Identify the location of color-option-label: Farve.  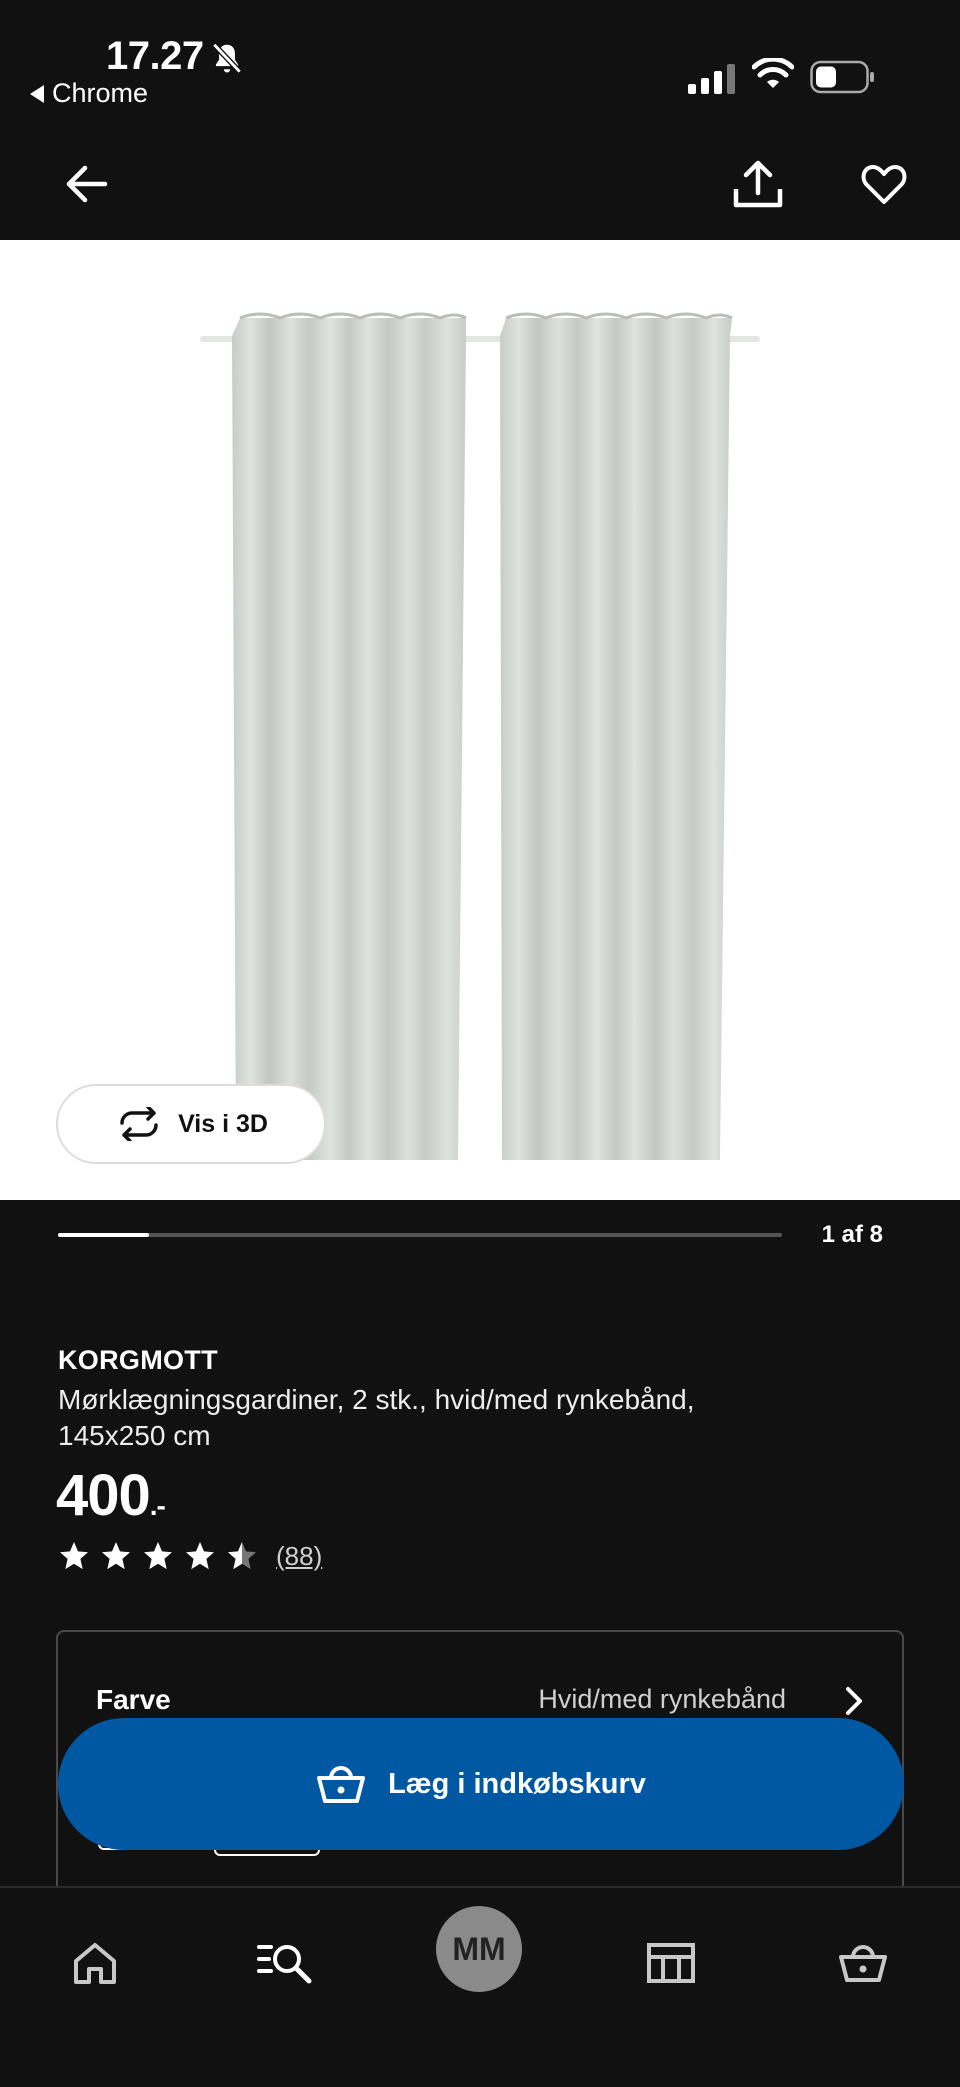
(133, 1699).